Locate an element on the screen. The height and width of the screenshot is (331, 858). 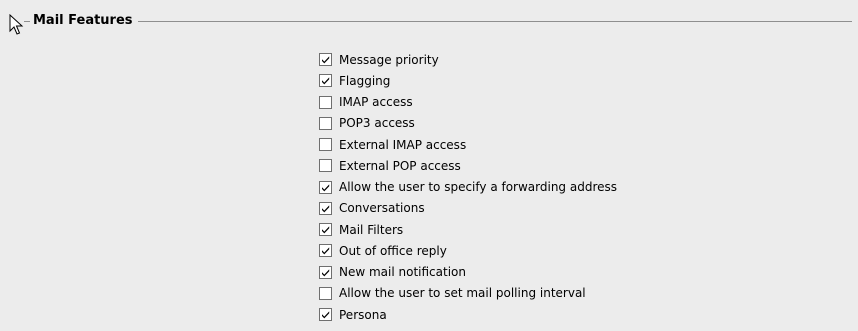
feature-option: Flagging is located at coordinates (468, 80).